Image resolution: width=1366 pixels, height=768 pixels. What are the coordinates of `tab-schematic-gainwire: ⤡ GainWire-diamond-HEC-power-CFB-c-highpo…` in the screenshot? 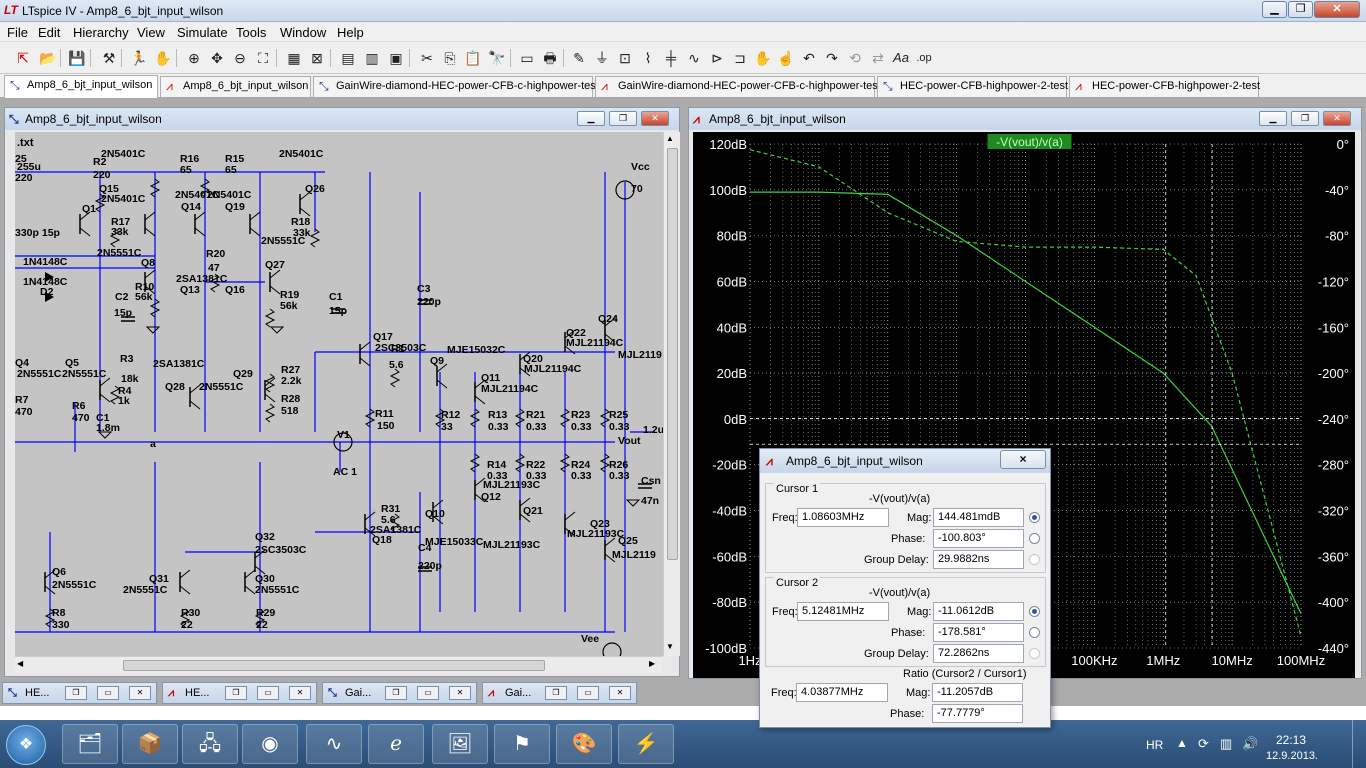 It's located at (456, 86).